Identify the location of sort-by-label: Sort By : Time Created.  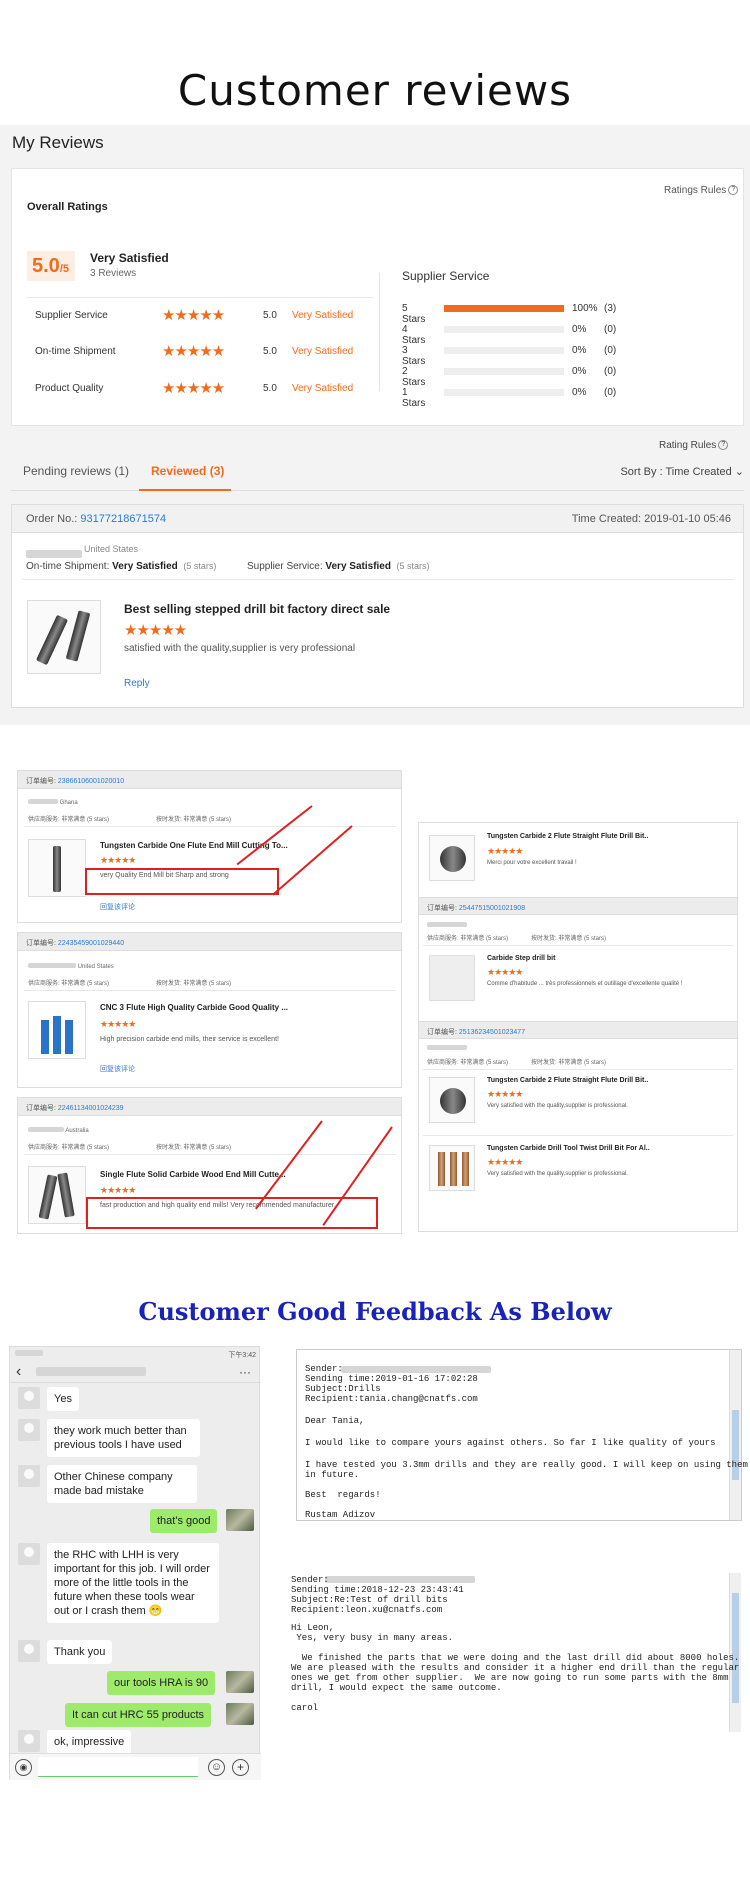
(676, 472).